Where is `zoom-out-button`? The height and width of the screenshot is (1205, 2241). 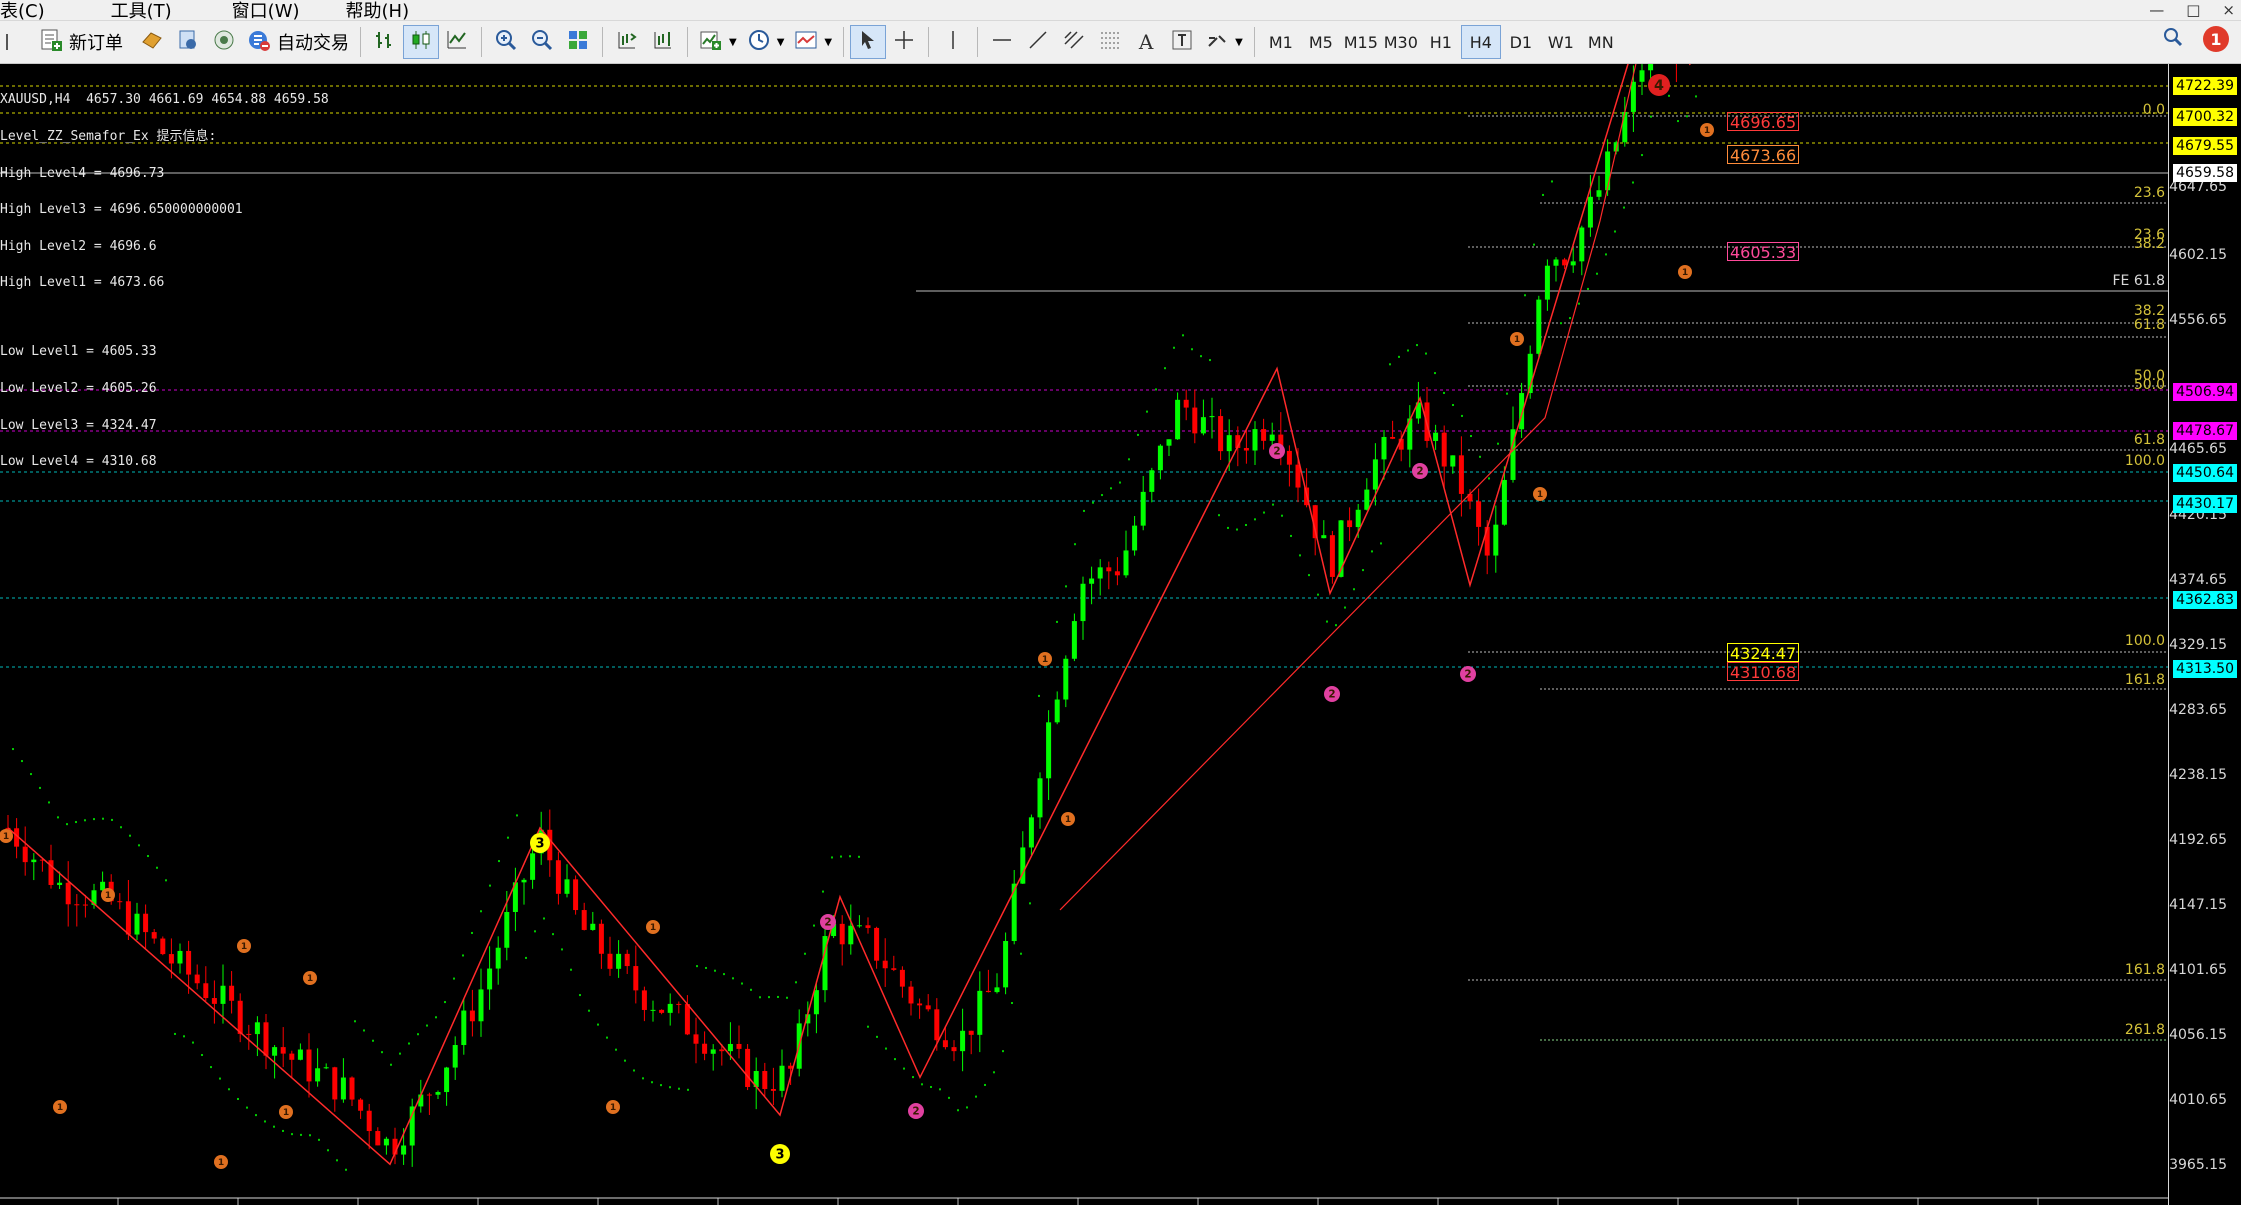
zoom-out-button is located at coordinates (542, 42).